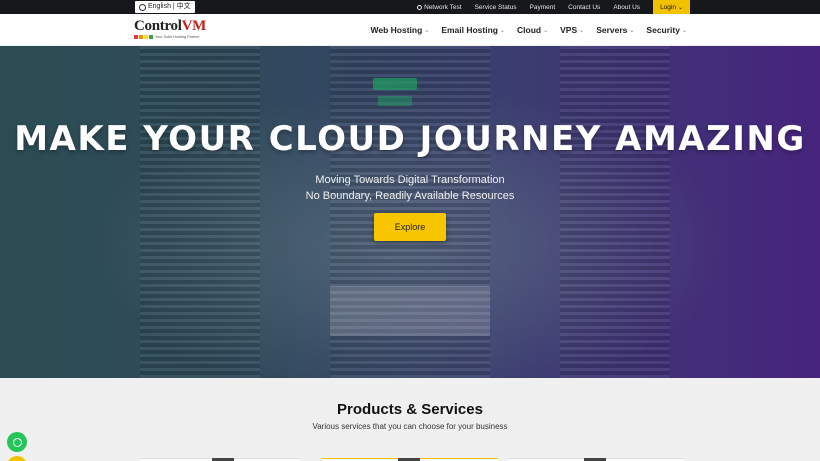  Describe the element at coordinates (543, 7) in the screenshot. I see `payment-link: Payment` at that location.